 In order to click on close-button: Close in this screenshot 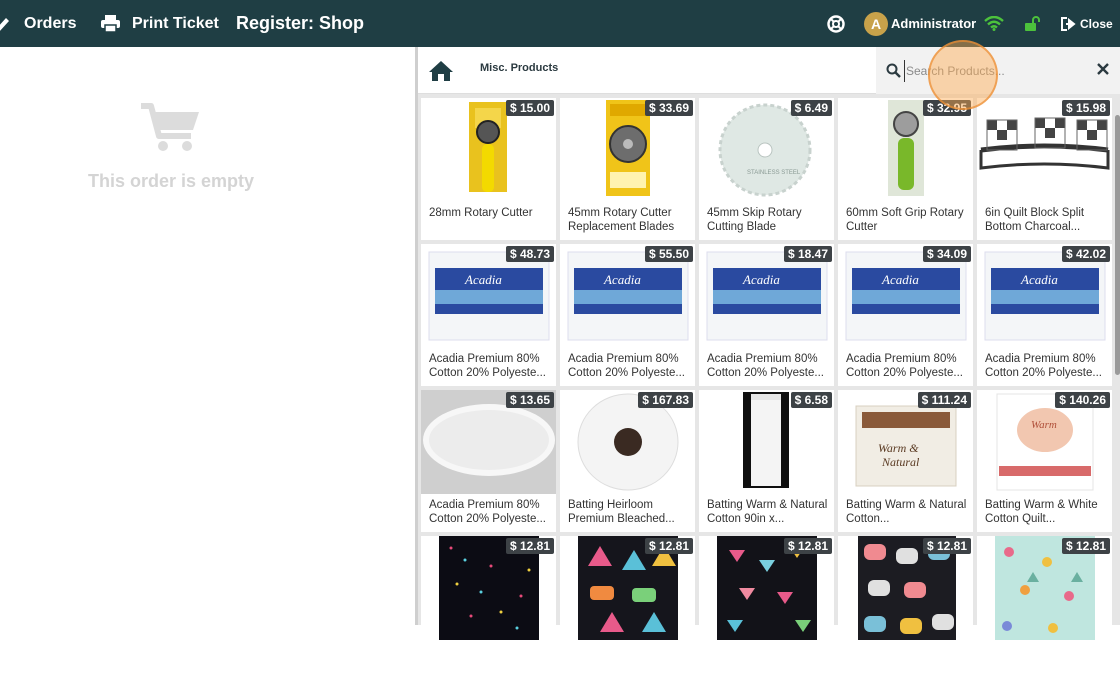, I will do `click(1087, 23)`.